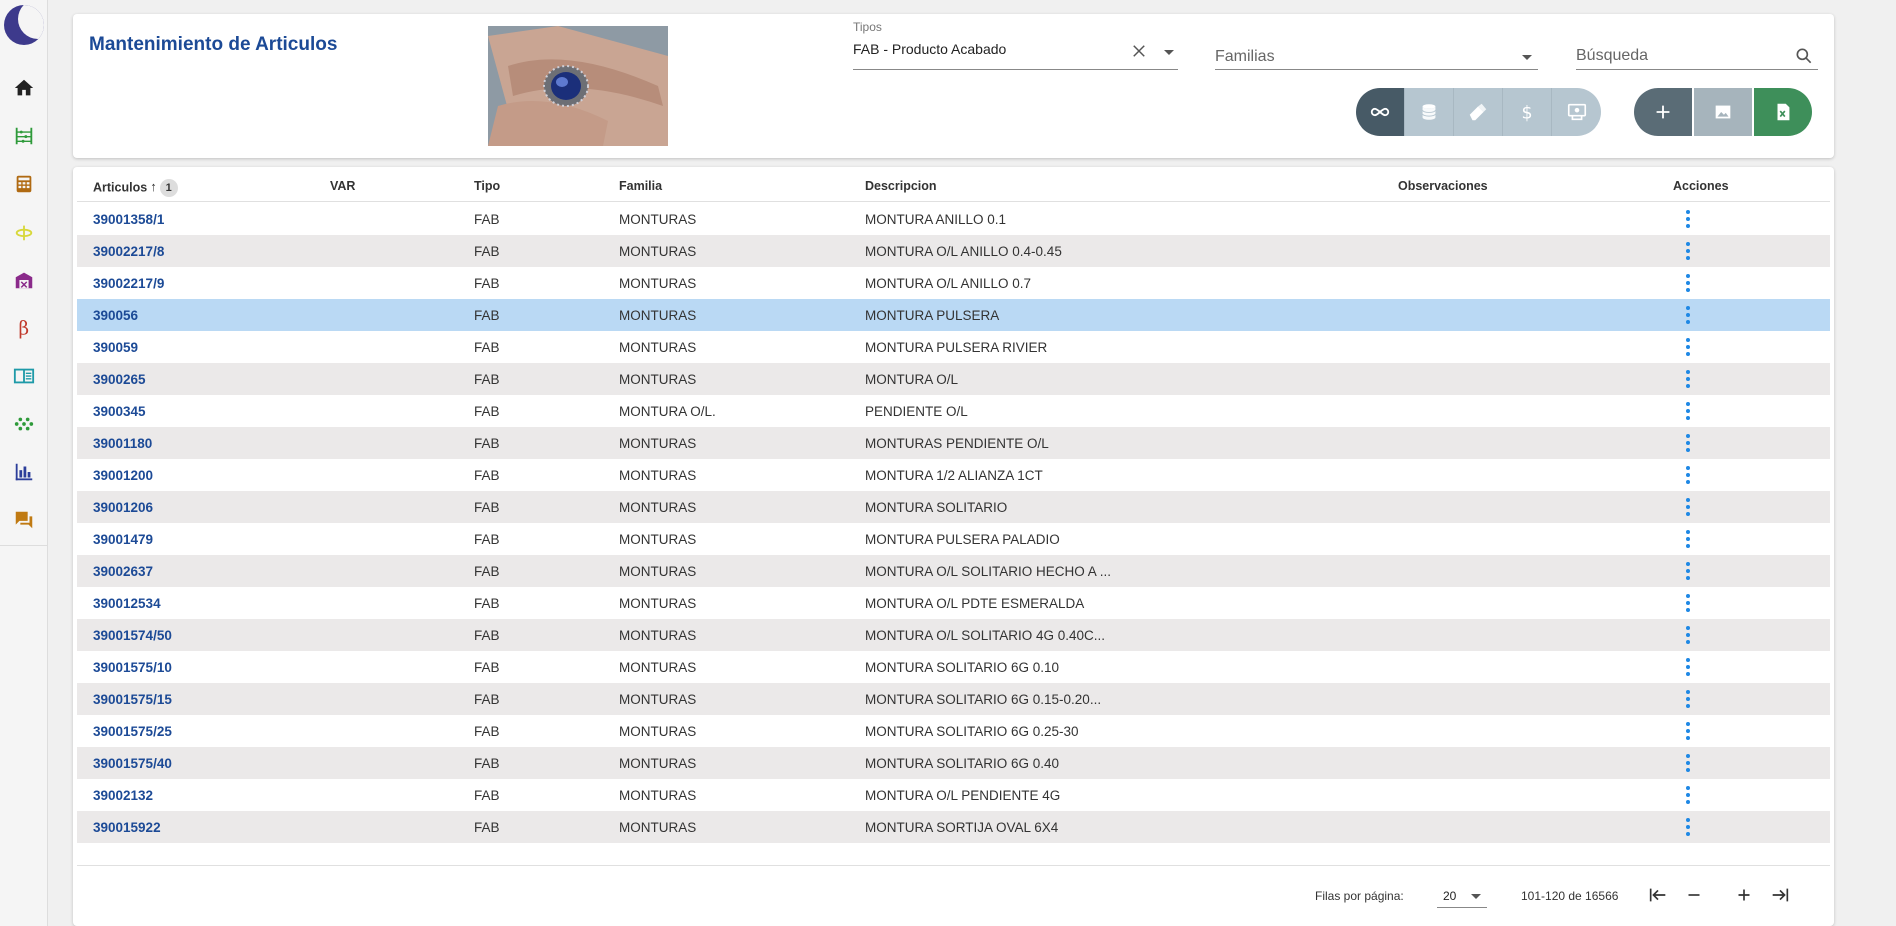 The height and width of the screenshot is (926, 1896). Describe the element at coordinates (119, 379) in the screenshot. I see `cell-articulo: 3900265` at that location.